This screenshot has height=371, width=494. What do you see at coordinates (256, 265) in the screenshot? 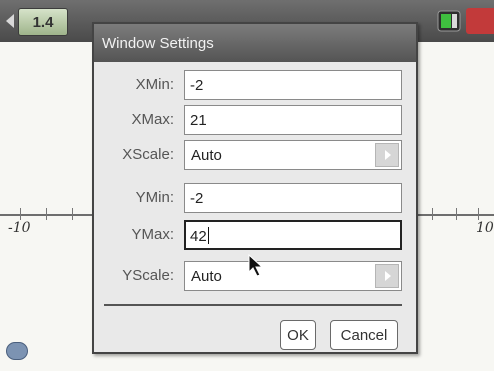
I see `mouse-cursor-icon` at bounding box center [256, 265].